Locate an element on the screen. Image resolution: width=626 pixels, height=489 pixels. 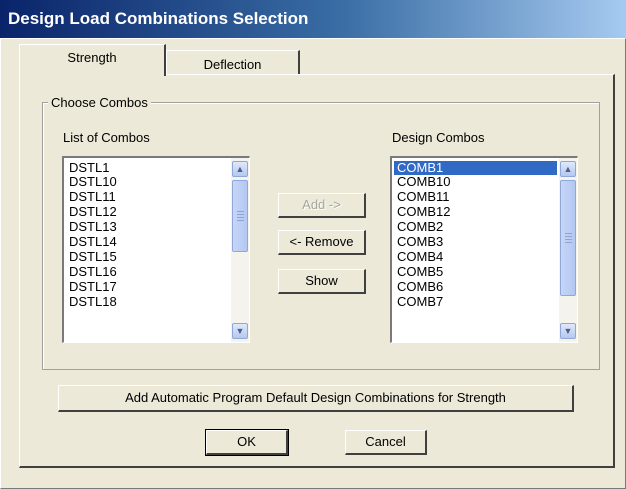
list-item: DSTL15 is located at coordinates (147, 257).